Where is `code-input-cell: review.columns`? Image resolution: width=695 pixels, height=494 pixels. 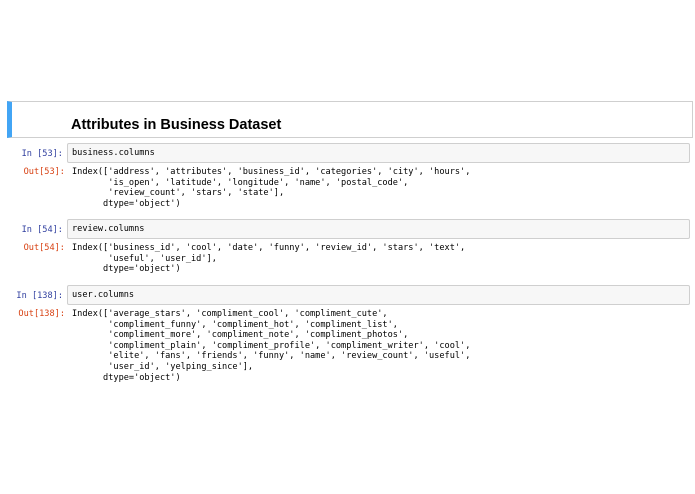 code-input-cell: review.columns is located at coordinates (378, 229).